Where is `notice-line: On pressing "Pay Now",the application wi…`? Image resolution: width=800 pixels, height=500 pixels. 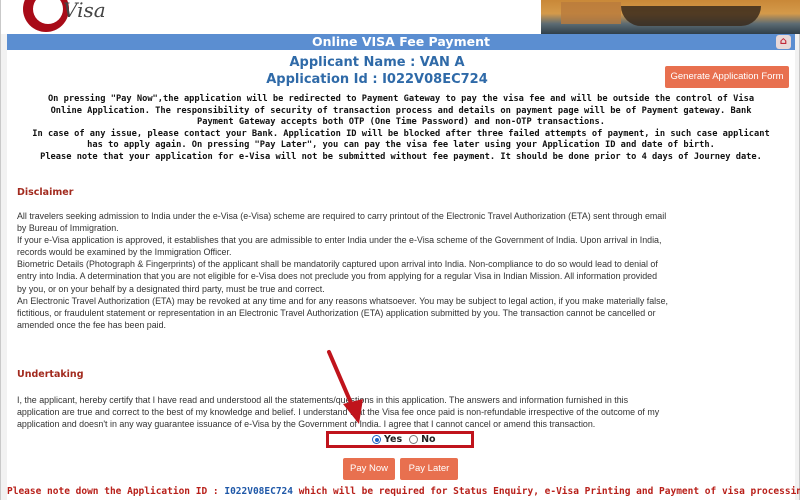
notice-line: On pressing "Pay Now",the application wi… is located at coordinates (401, 99).